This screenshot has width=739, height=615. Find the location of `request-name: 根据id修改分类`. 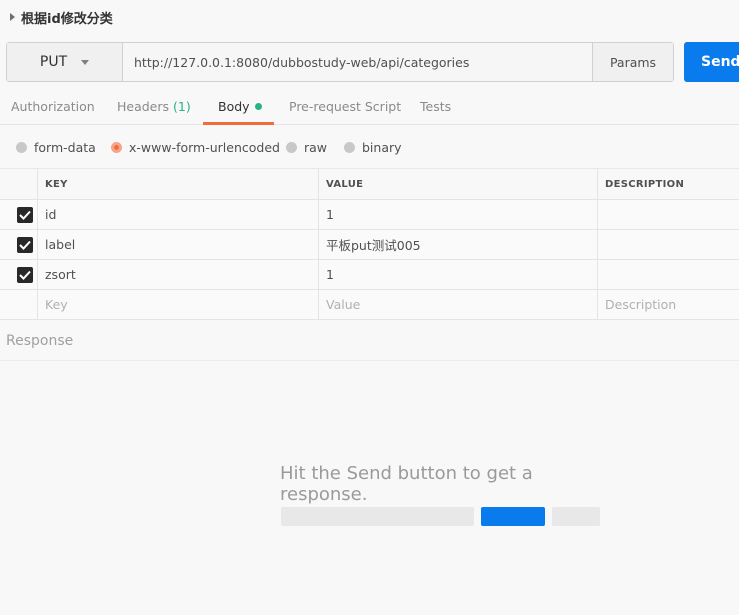

request-name: 根据id修改分类 is located at coordinates (67, 19).